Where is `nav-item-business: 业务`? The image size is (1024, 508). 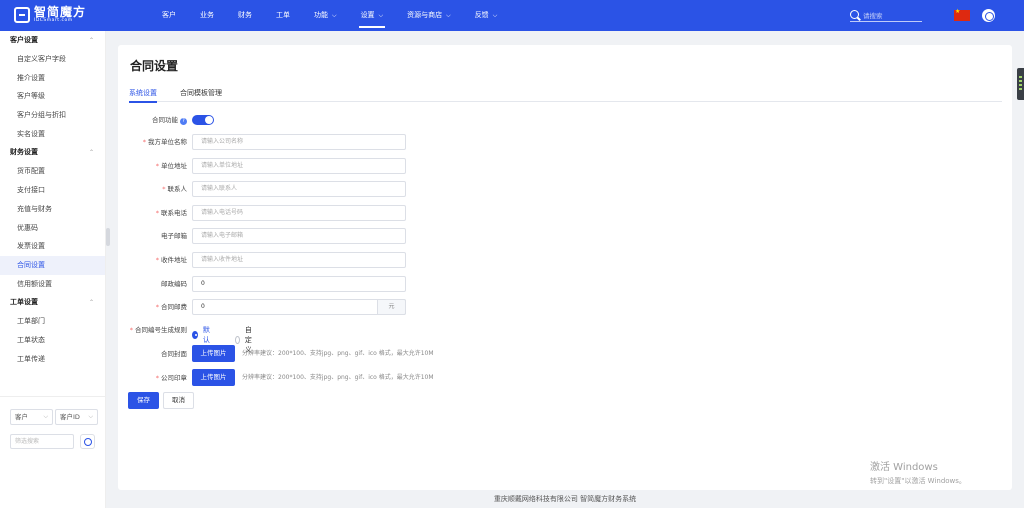
nav-item-business: 业务 is located at coordinates (207, 15).